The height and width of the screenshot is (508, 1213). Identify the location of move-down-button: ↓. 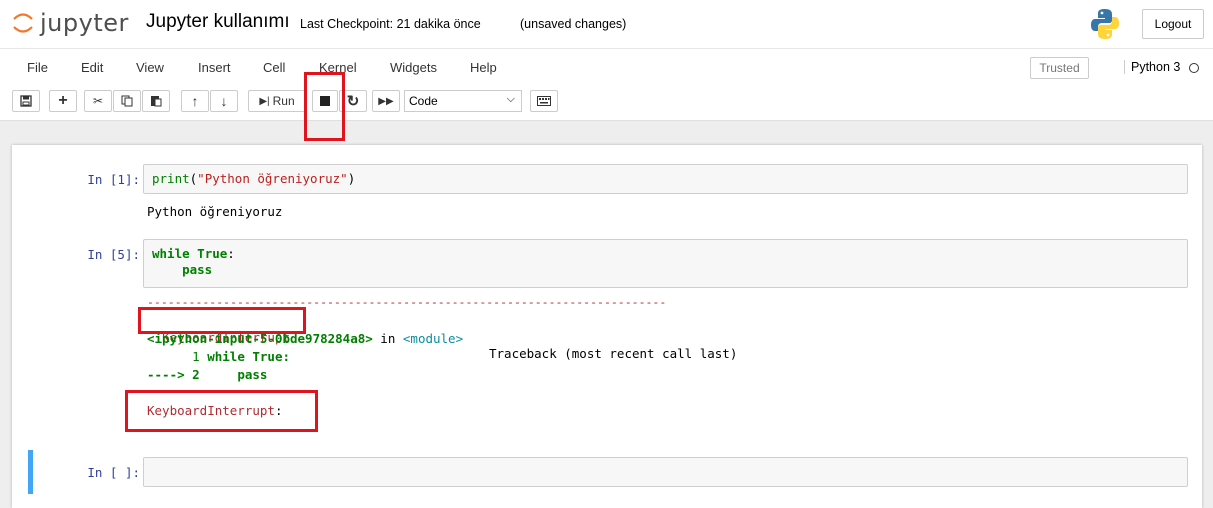
(224, 101).